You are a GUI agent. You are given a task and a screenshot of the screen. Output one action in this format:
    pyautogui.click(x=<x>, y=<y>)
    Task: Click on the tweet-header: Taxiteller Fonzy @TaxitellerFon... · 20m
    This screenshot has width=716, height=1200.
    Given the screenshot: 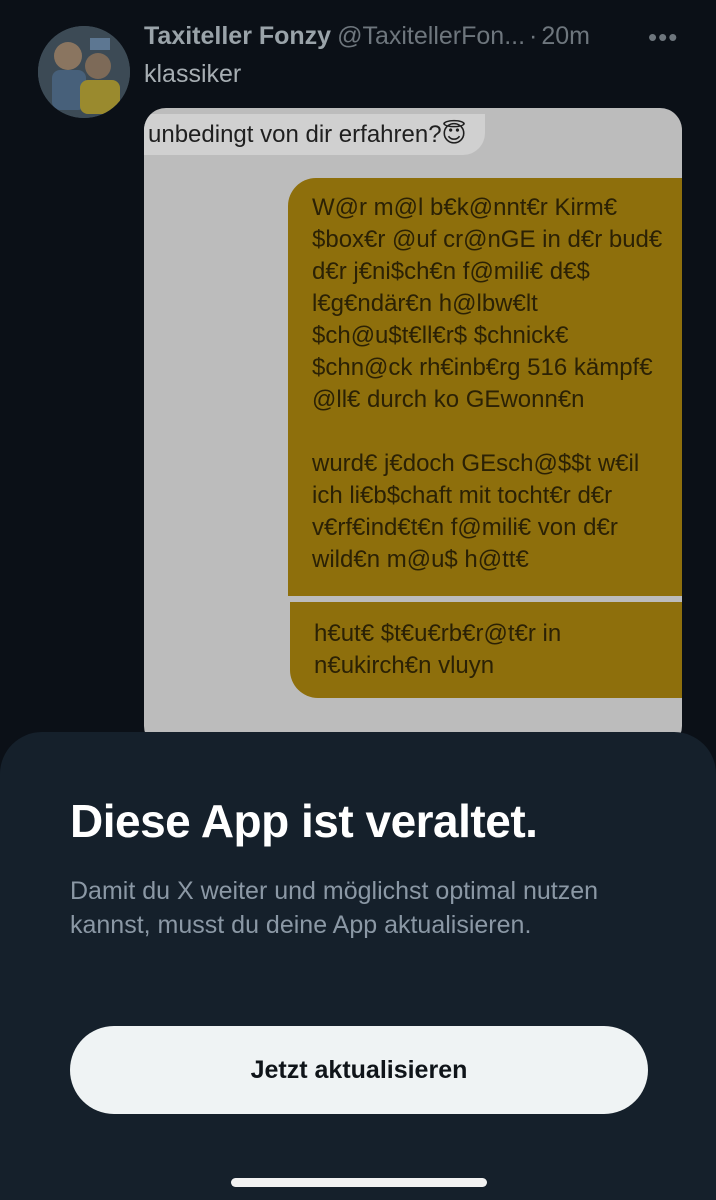 What is the action you would take?
    pyautogui.click(x=414, y=39)
    